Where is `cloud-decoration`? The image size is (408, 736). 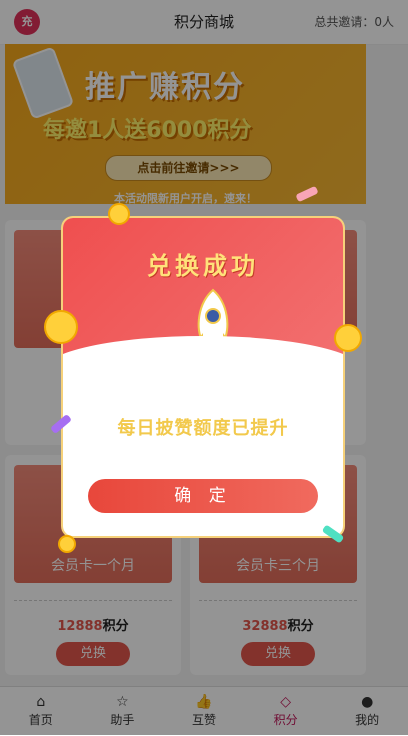
cloud-decoration is located at coordinates (203, 371).